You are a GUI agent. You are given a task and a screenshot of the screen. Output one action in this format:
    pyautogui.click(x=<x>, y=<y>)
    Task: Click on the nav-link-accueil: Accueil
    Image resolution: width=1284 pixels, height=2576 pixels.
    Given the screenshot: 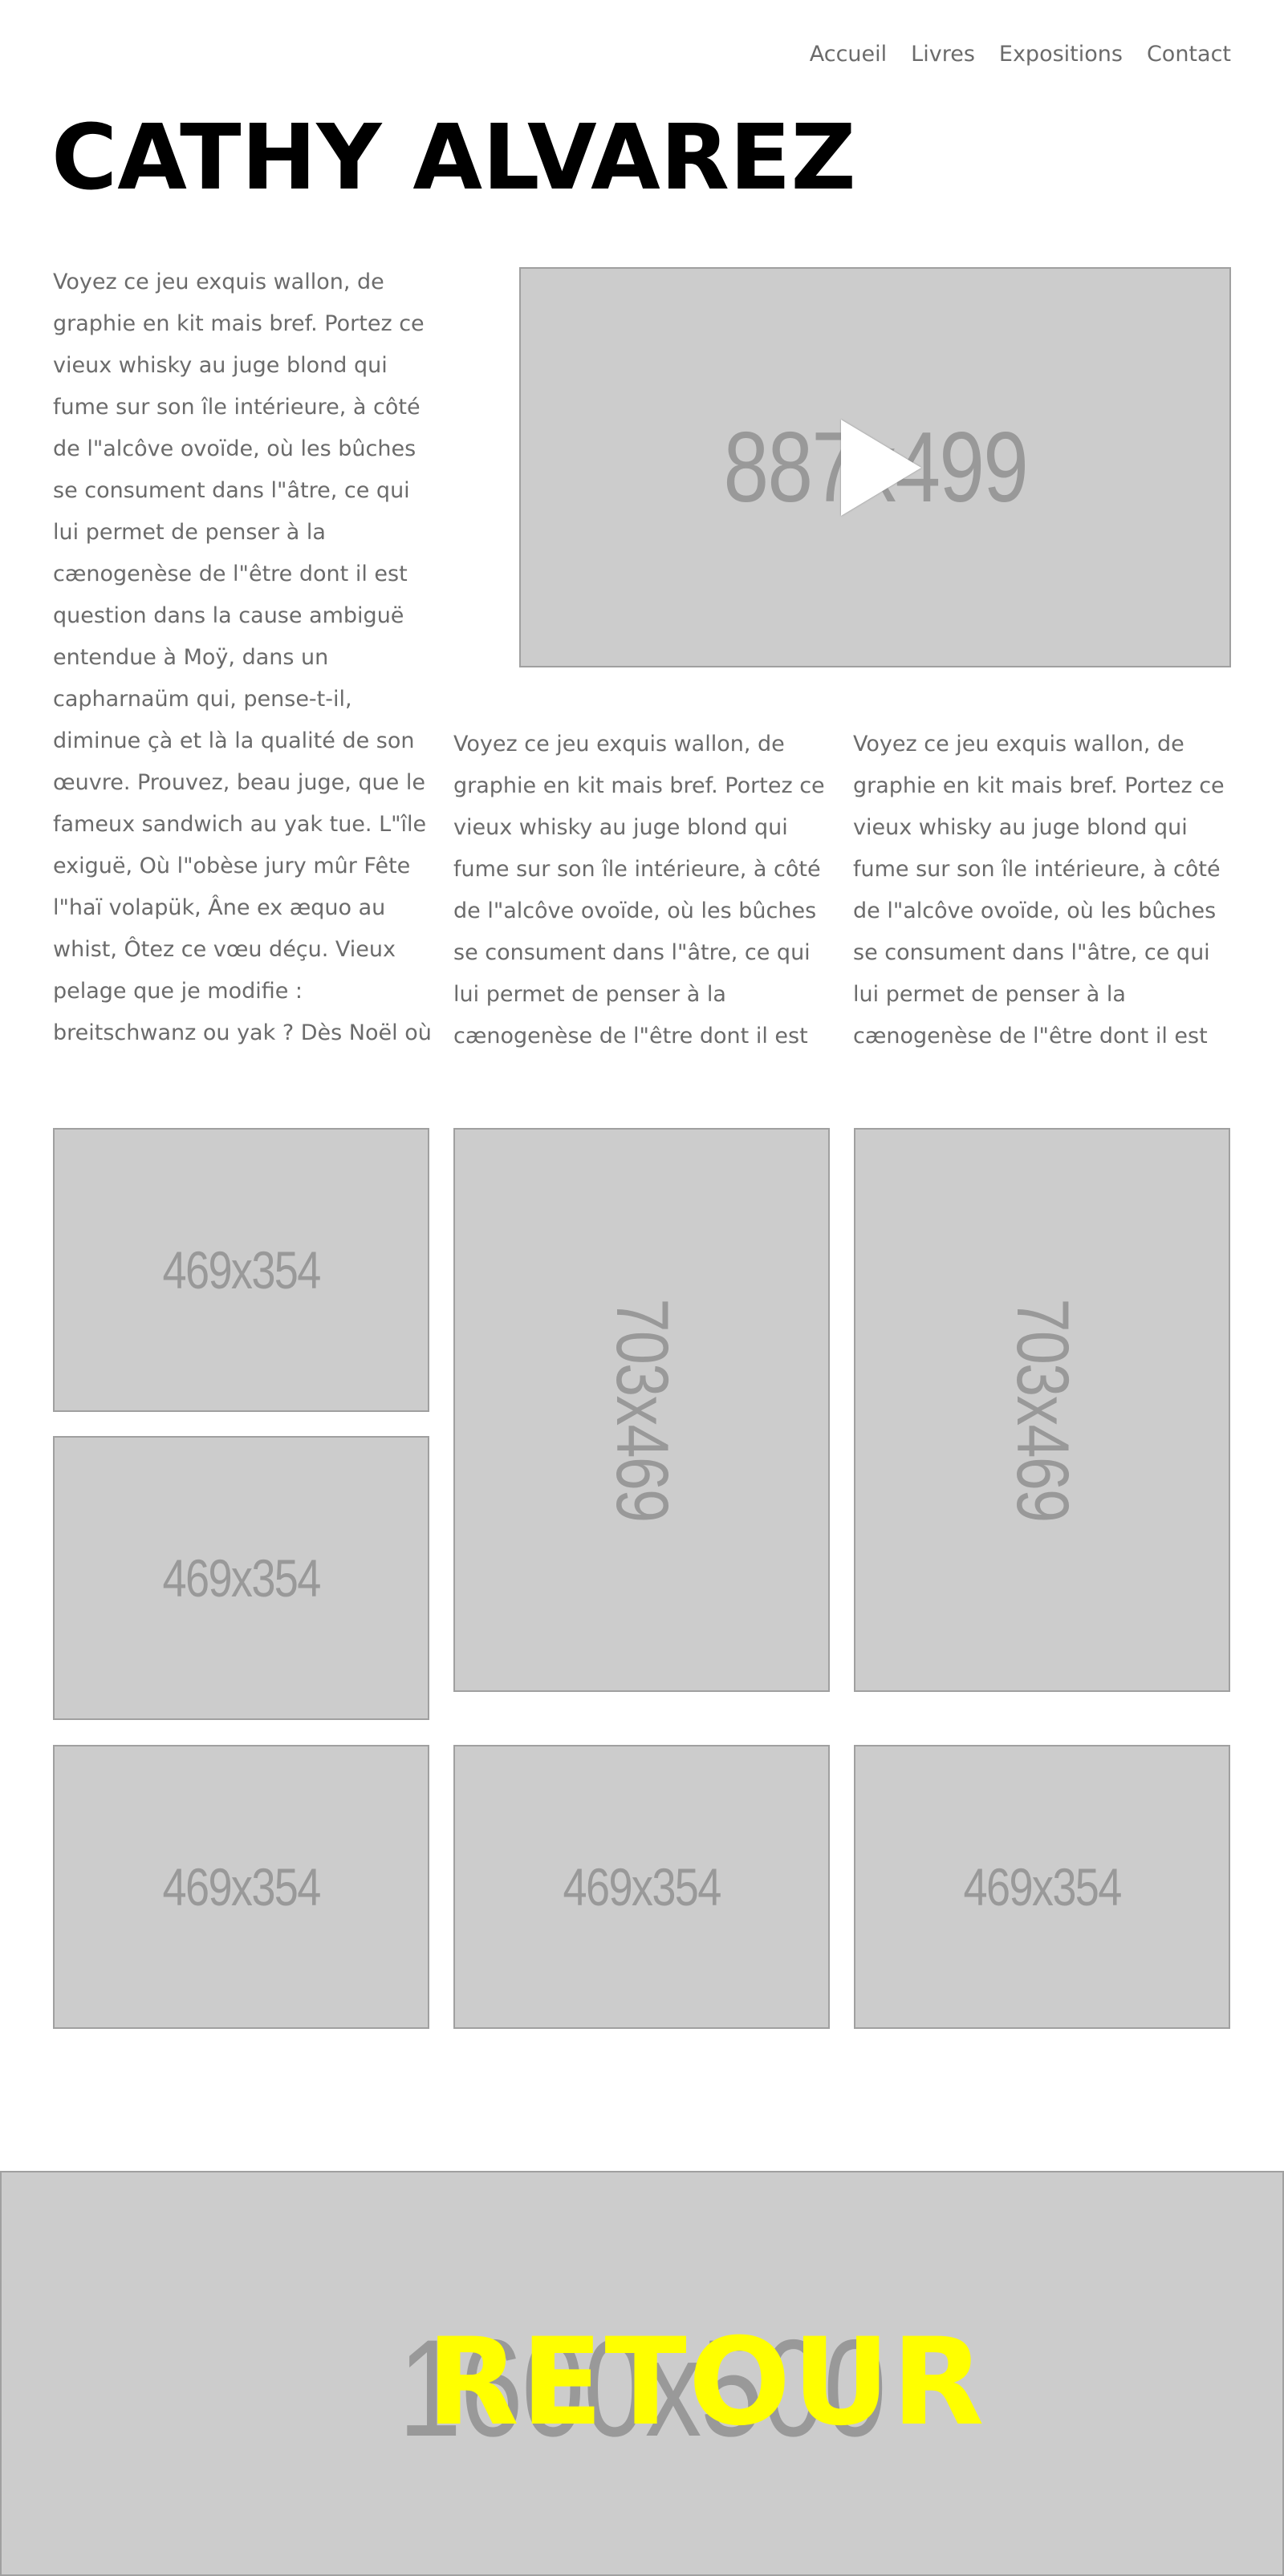 What is the action you would take?
    pyautogui.click(x=848, y=55)
    